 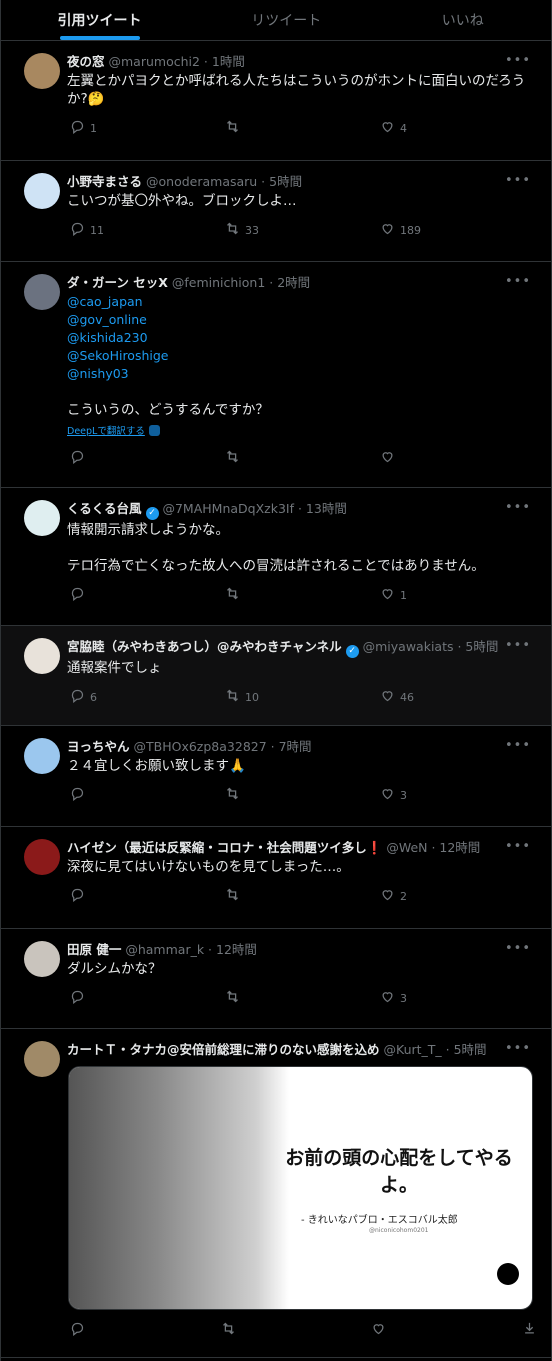 I want to click on tab-likes: いいね, so click(x=463, y=20).